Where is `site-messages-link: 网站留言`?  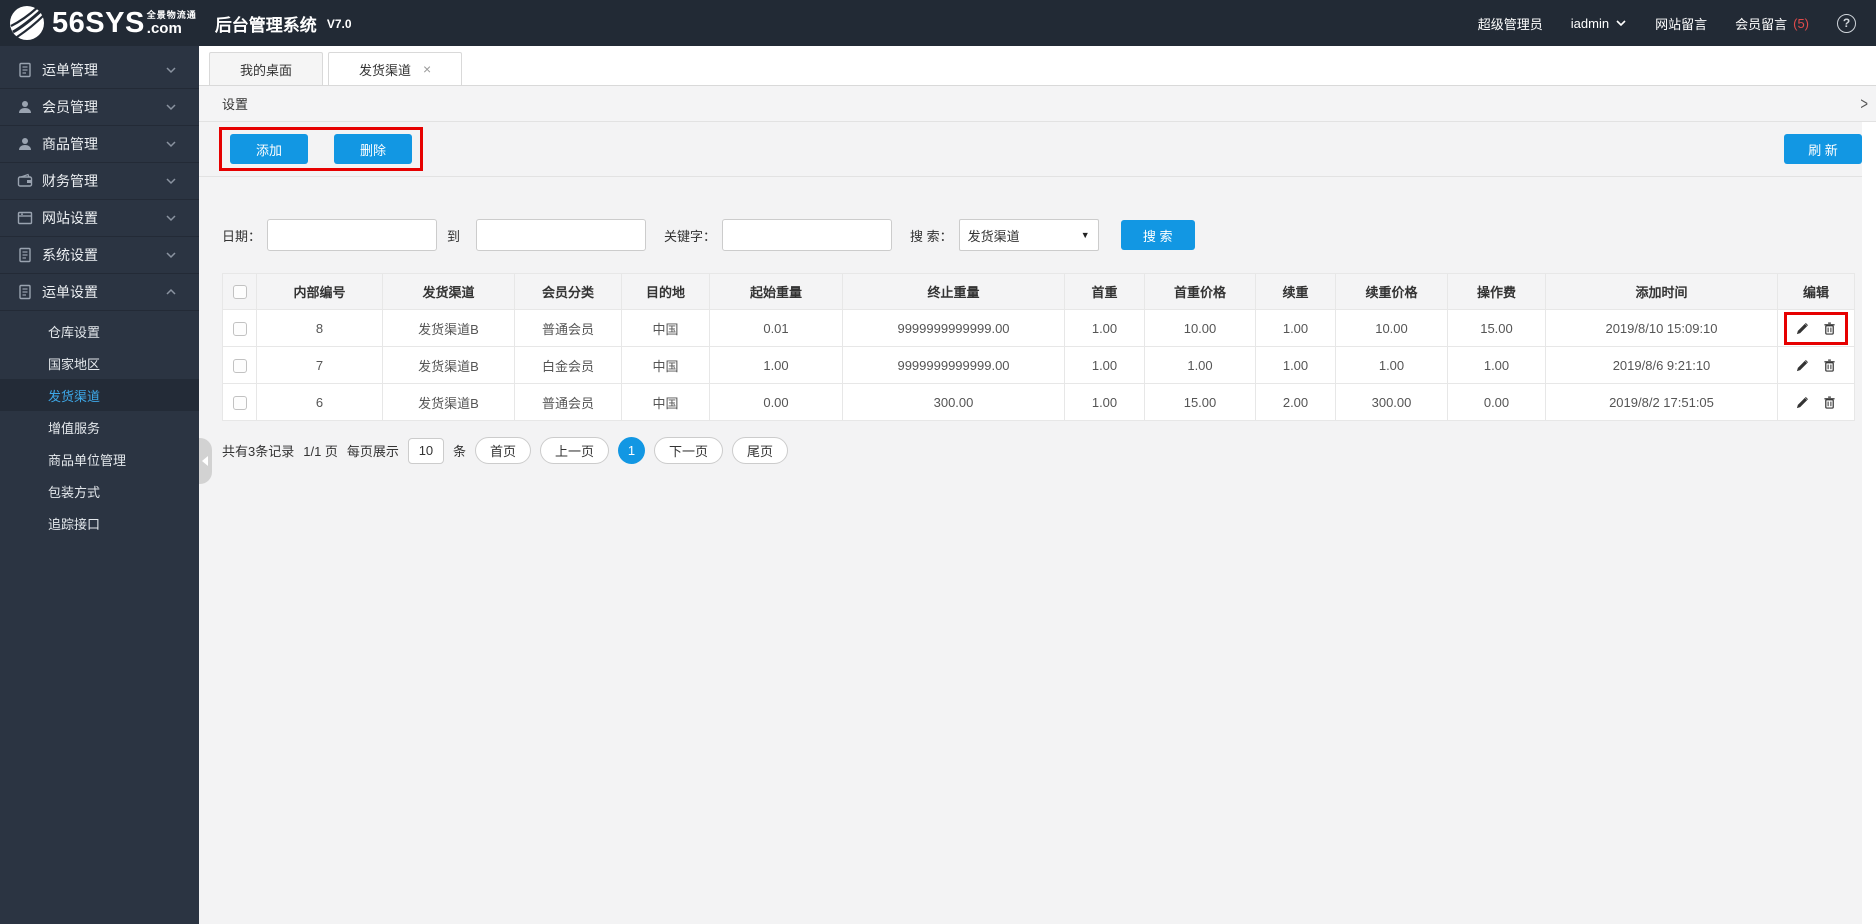 site-messages-link: 网站留言 is located at coordinates (1681, 23).